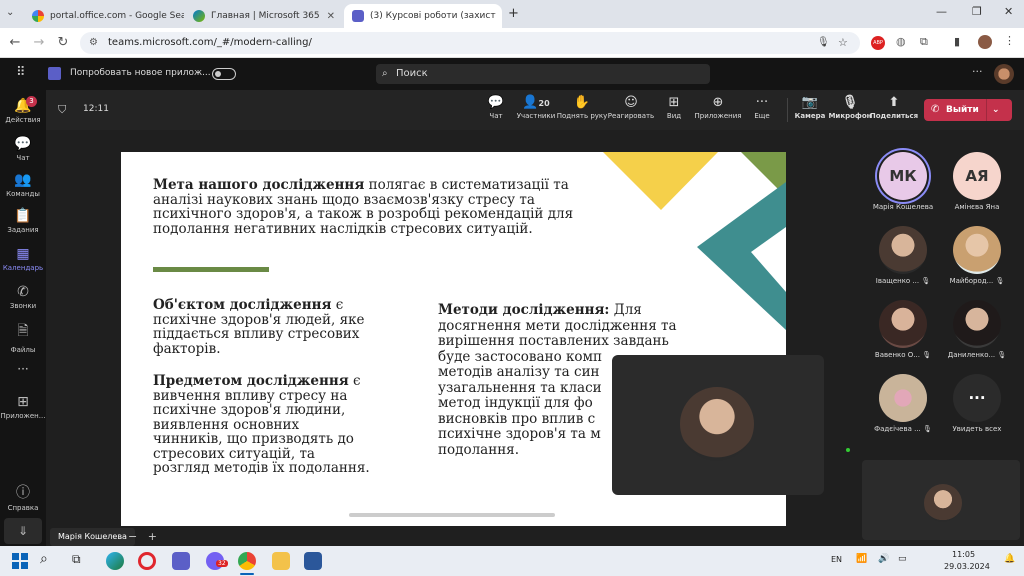  Describe the element at coordinates (15, 43) in the screenshot. I see `back-icon: ←` at that location.